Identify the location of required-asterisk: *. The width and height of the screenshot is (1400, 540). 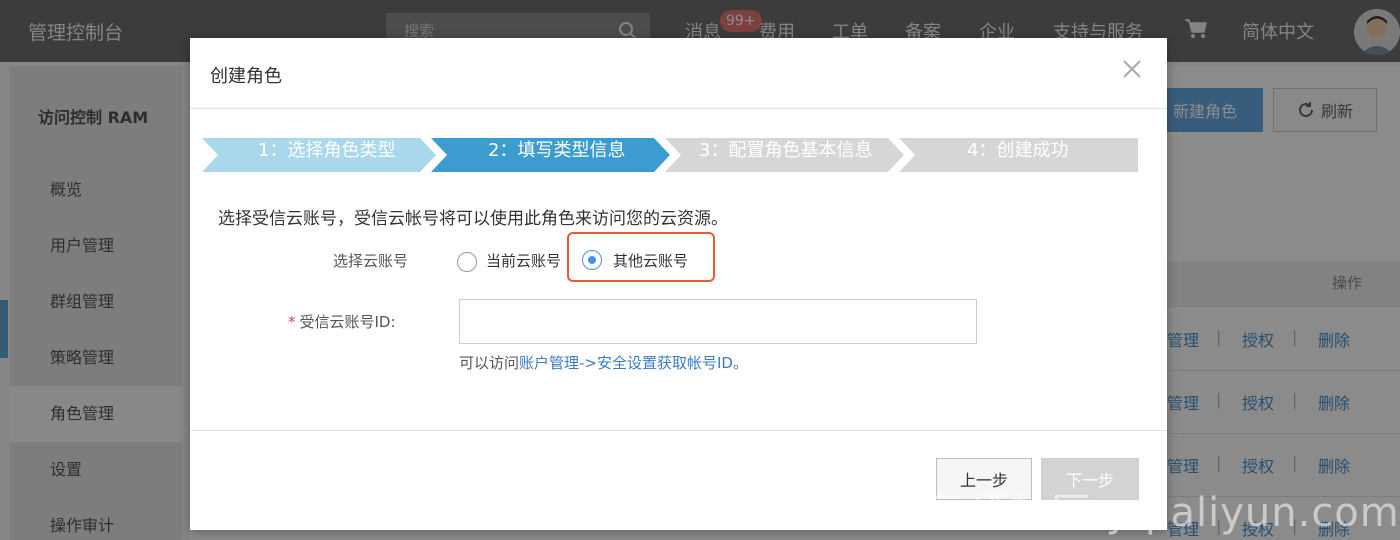
(292, 322).